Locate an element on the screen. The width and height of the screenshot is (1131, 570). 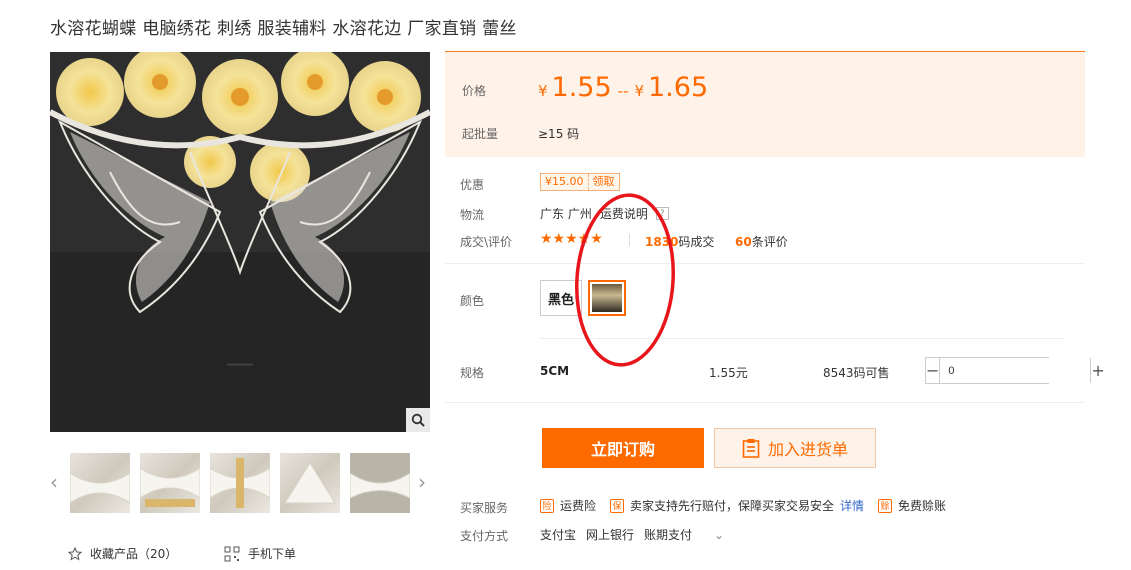
color-label: 颜色 is located at coordinates (472, 301).